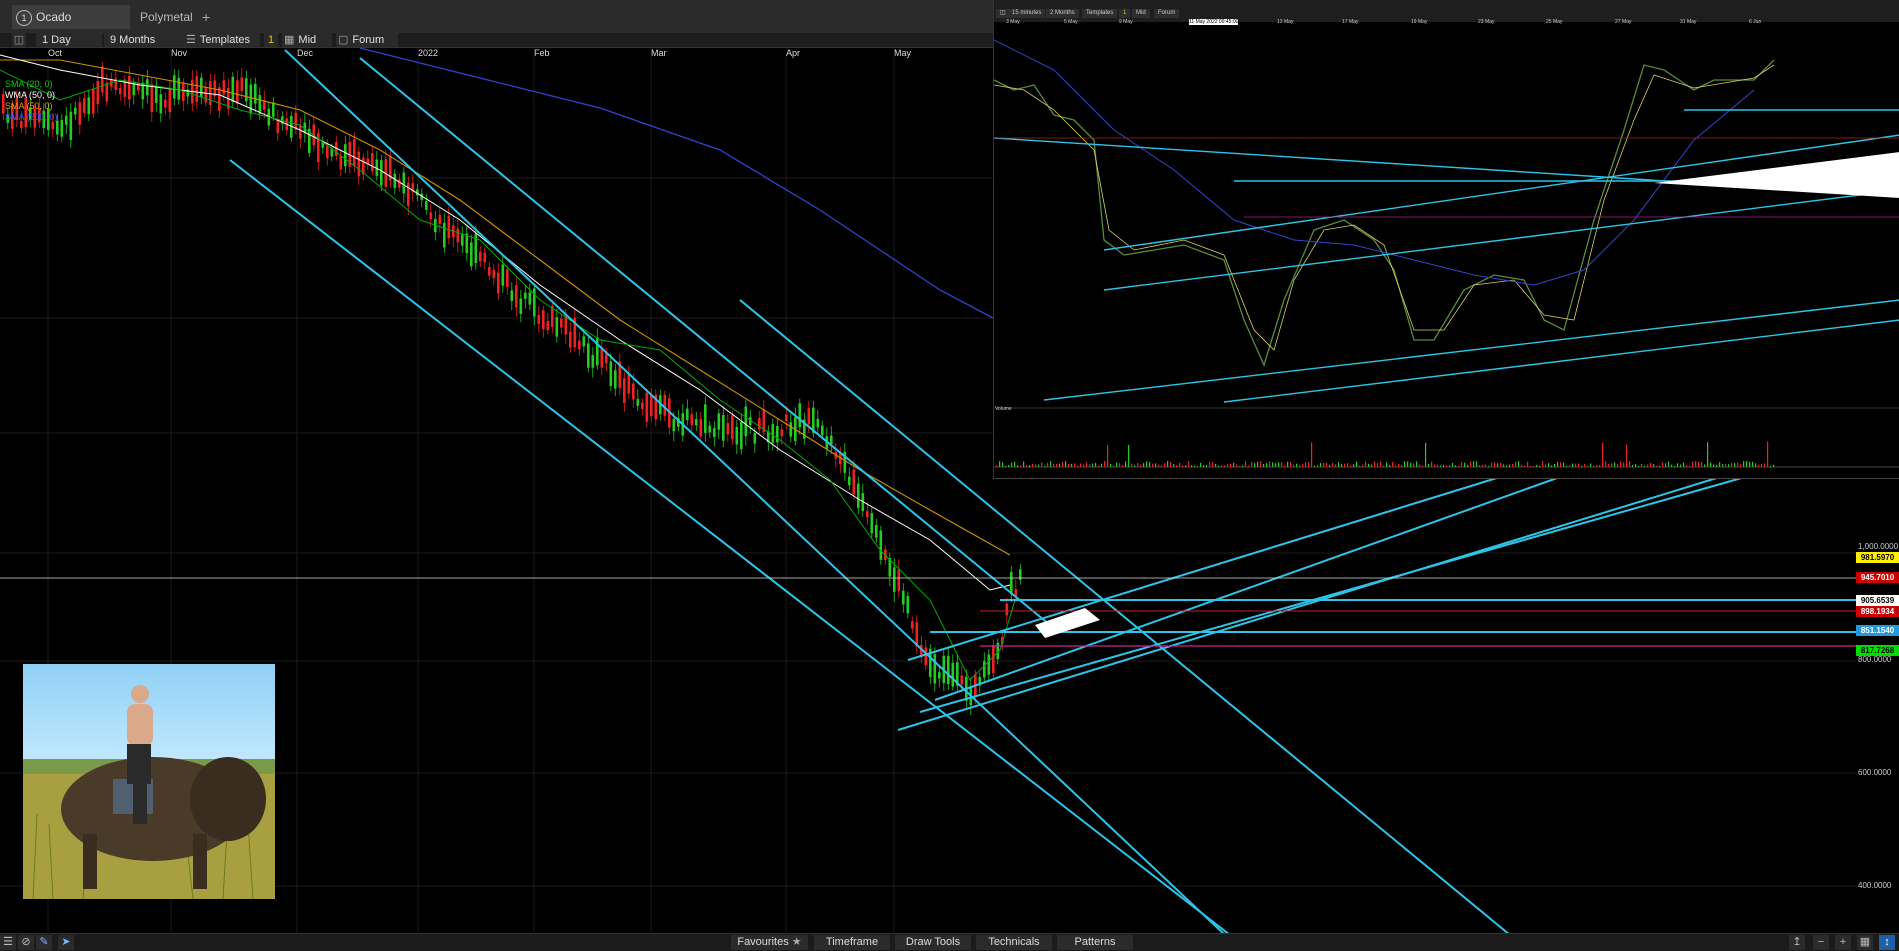  What do you see at coordinates (496, 24) in the screenshot?
I see `tab-bar: 1Ocado Group⚲✕ Polymetal +` at bounding box center [496, 24].